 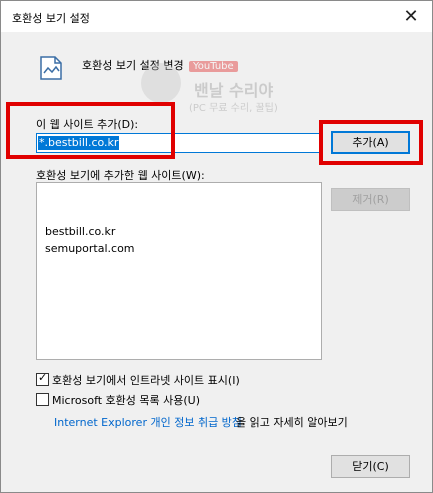 What do you see at coordinates (90, 130) in the screenshot?
I see `highlight-box-add-site` at bounding box center [90, 130].